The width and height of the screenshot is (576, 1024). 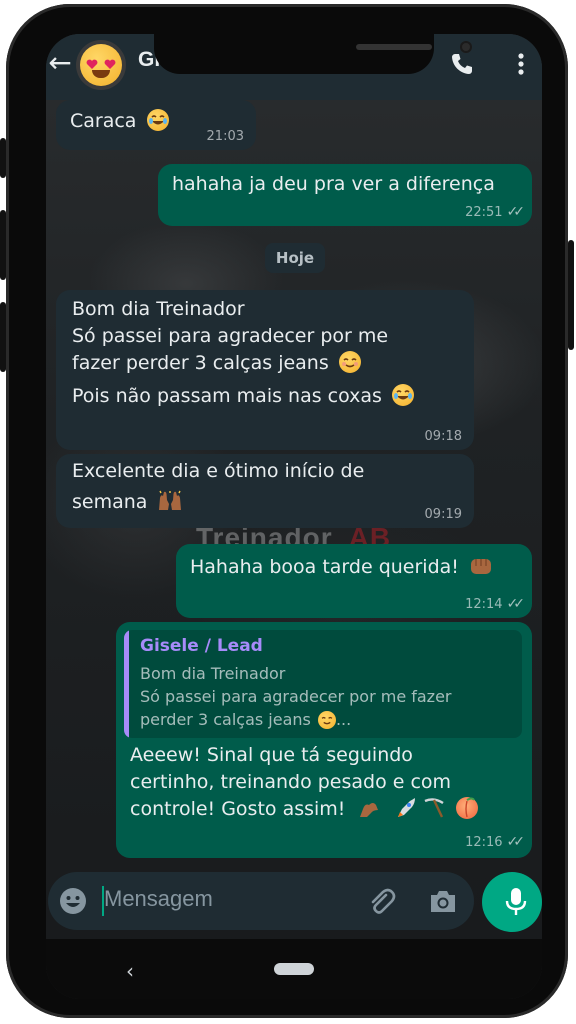 I want to click on heart-eyes-emoji-icon, so click(x=101, y=65).